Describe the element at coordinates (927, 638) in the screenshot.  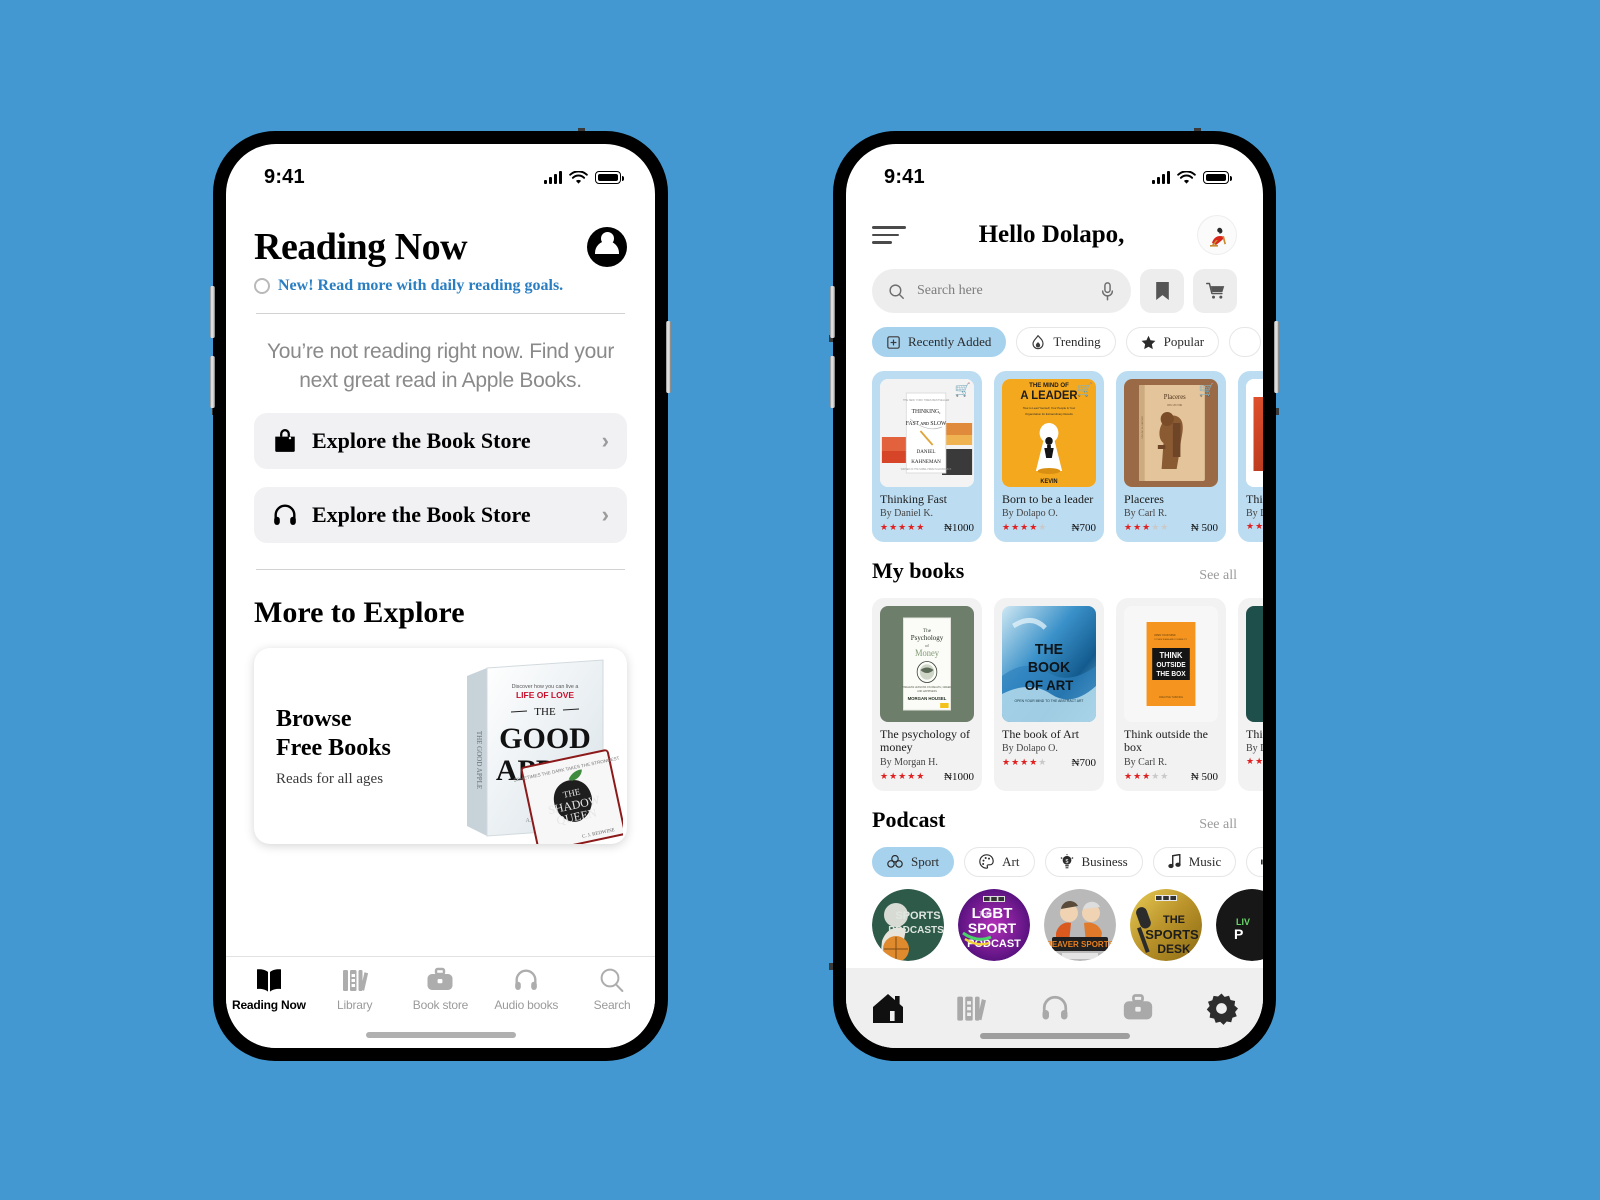
I see `svg-text: Psychology` at that location.